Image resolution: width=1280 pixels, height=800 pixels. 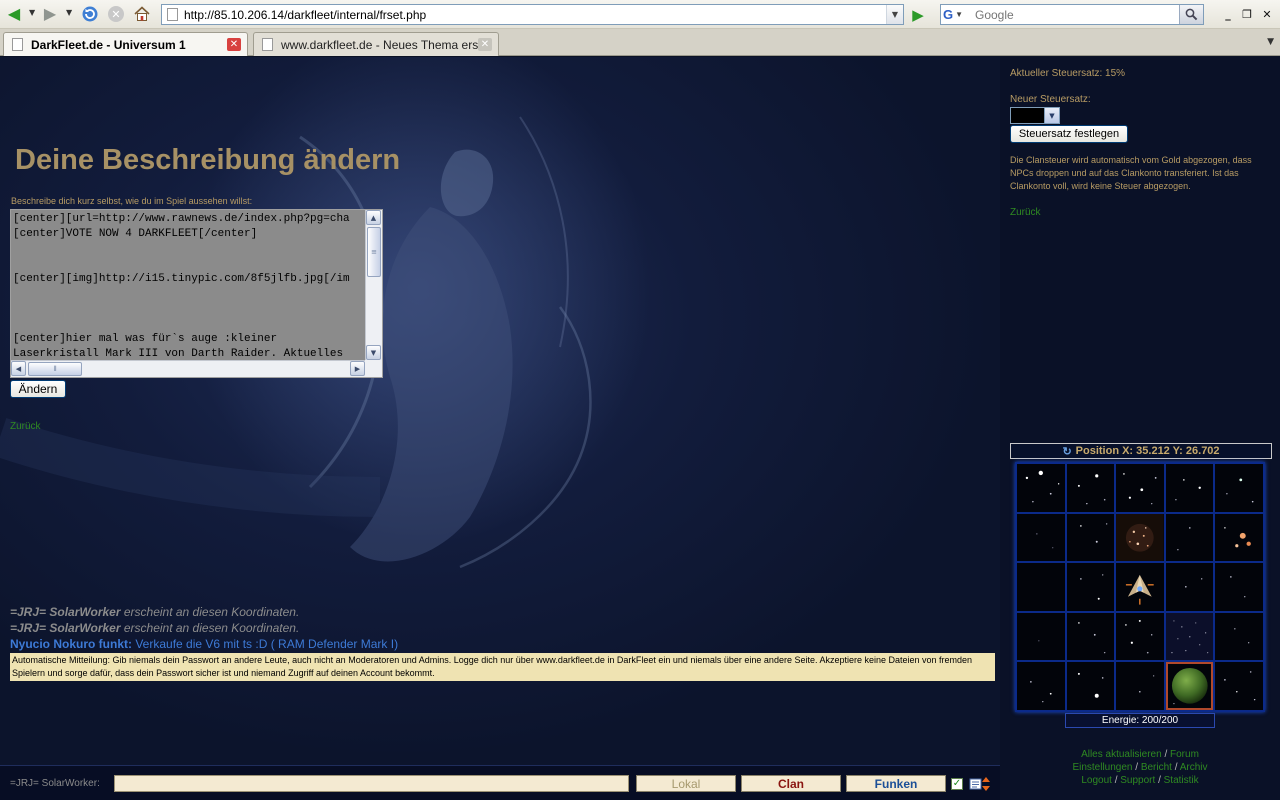 I want to click on horizontal-scroll-thumb: ⦀, so click(x=55, y=369).